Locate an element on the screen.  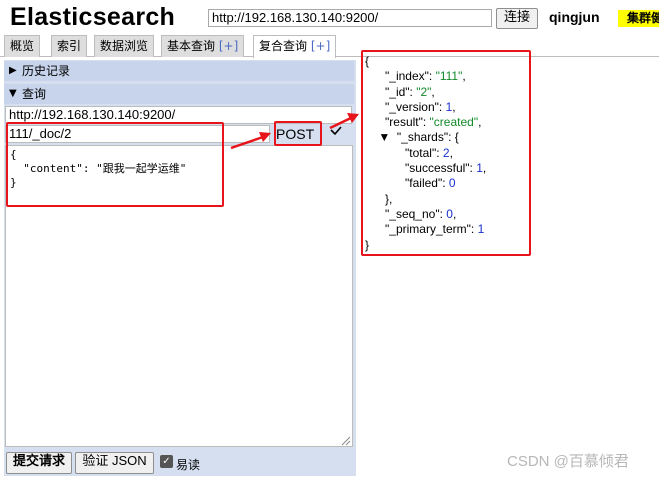
watermark: CSDN @百慕倾君 is located at coordinates (568, 461).